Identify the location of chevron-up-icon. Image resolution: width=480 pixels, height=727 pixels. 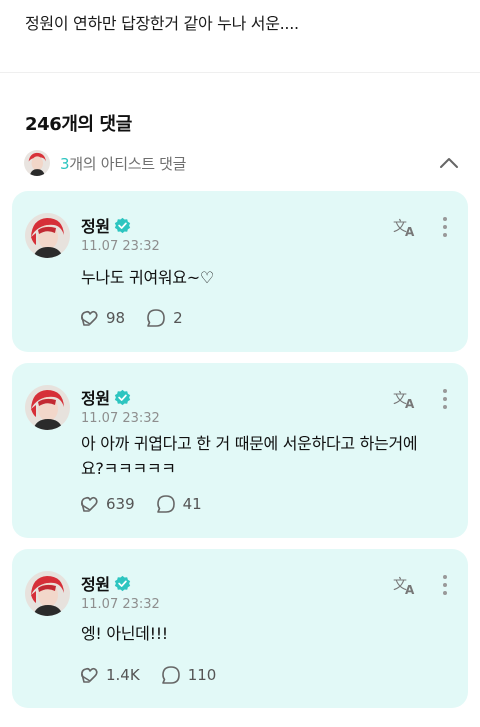
(449, 163).